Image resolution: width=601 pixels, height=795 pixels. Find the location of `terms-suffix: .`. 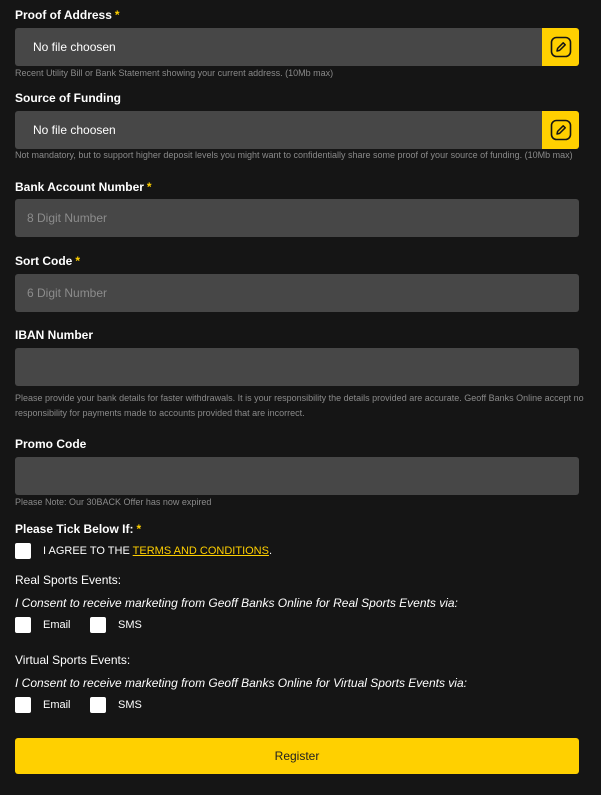

terms-suffix: . is located at coordinates (270, 551).